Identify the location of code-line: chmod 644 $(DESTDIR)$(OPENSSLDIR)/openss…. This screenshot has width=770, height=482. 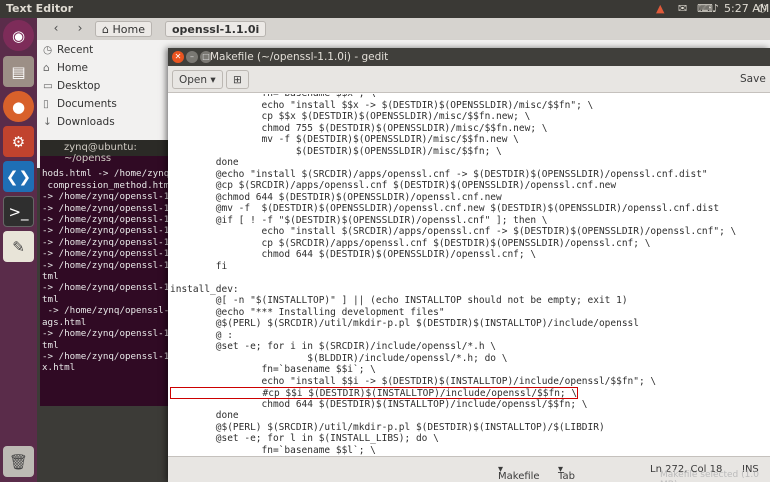
(353, 254).